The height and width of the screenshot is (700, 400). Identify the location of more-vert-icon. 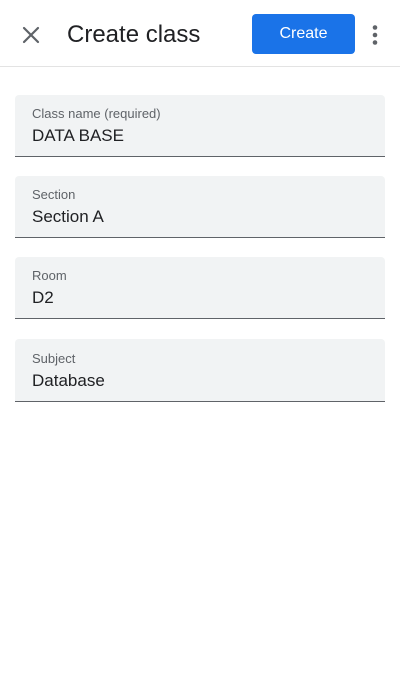
(375, 35).